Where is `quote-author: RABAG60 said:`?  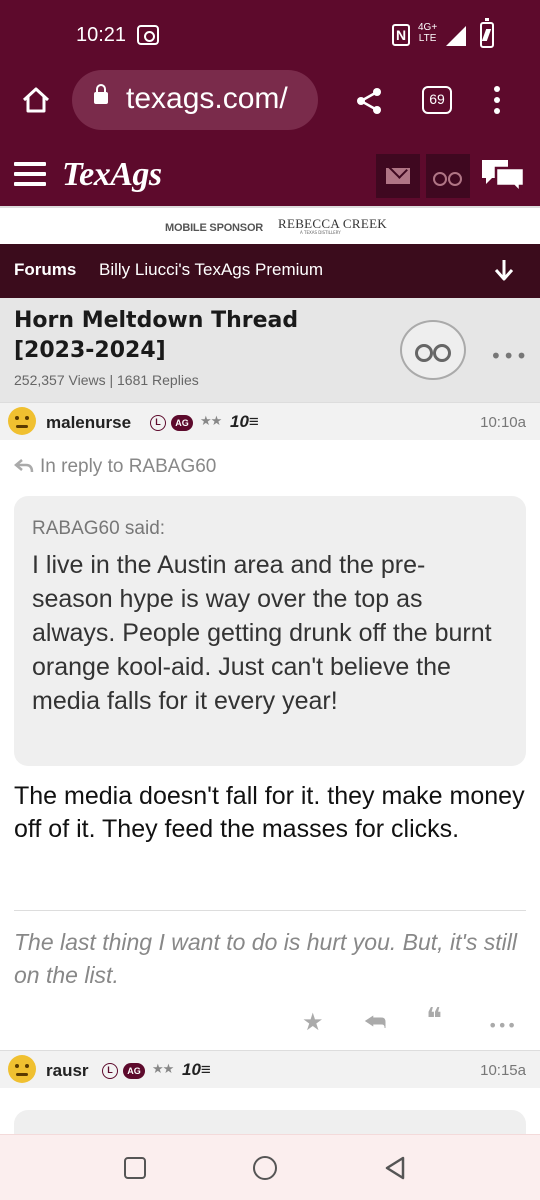
quote-author: RABAG60 said: is located at coordinates (99, 528).